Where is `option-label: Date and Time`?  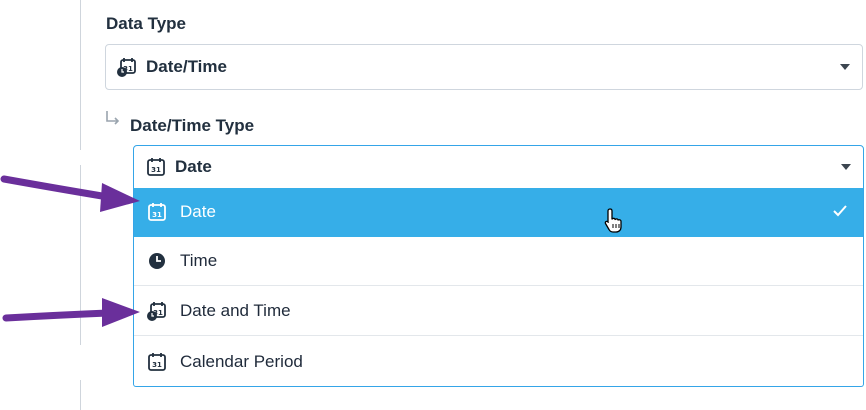 option-label: Date and Time is located at coordinates (235, 310).